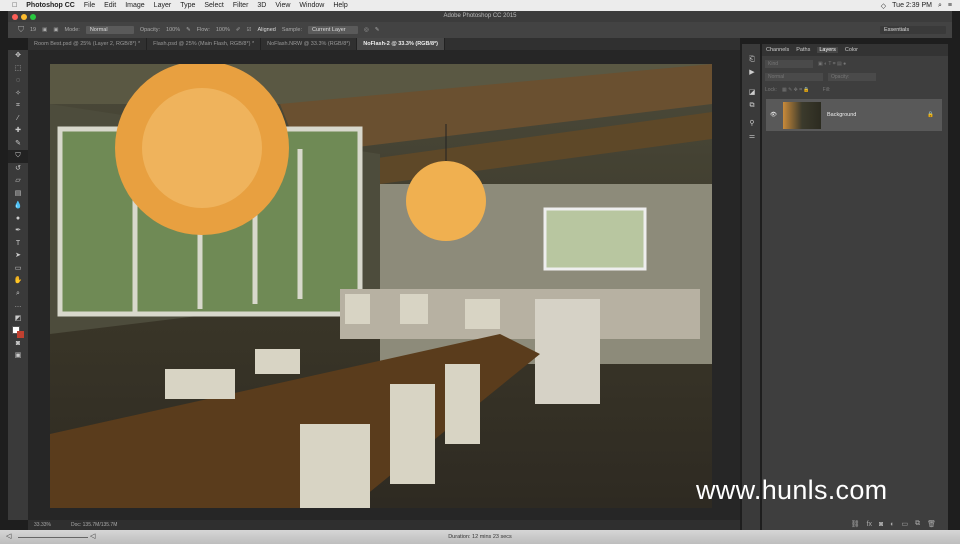  What do you see at coordinates (18, 219) in the screenshot?
I see `dodge-tool-icon: ●` at bounding box center [18, 219].